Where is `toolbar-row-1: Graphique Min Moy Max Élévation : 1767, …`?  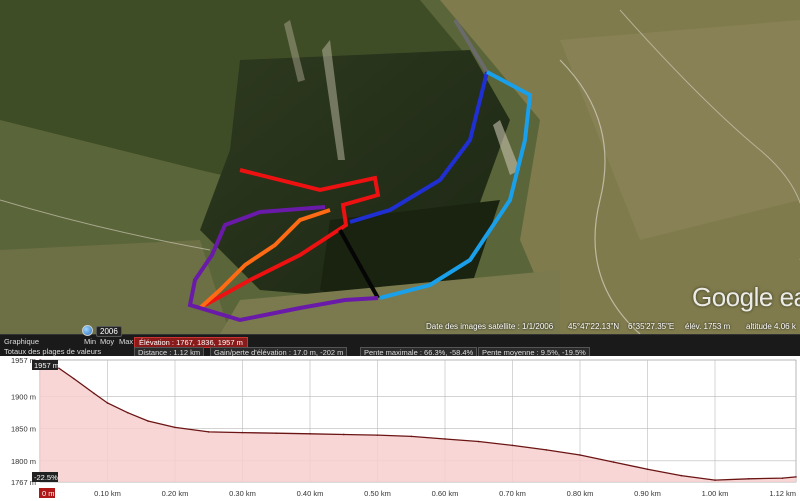 toolbar-row-1: Graphique Min Moy Max Élévation : 1767, … is located at coordinates (400, 342).